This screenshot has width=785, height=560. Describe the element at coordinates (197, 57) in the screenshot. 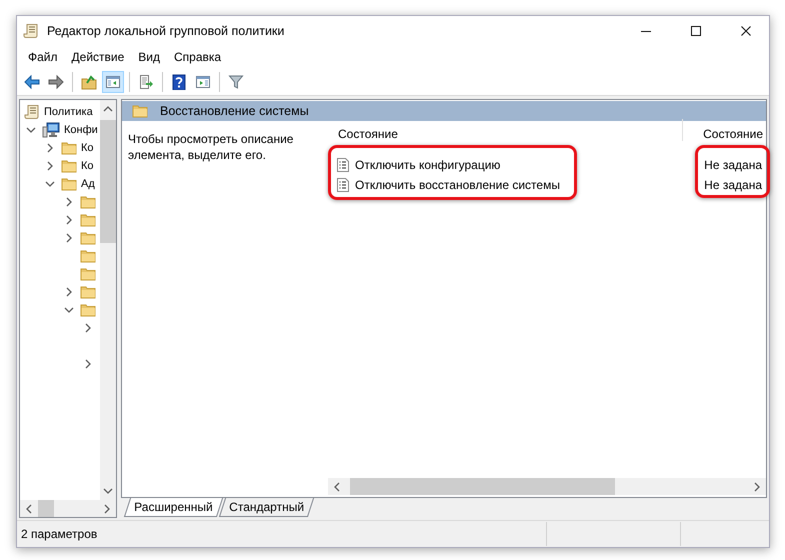

I see `menu-item: Справка` at that location.